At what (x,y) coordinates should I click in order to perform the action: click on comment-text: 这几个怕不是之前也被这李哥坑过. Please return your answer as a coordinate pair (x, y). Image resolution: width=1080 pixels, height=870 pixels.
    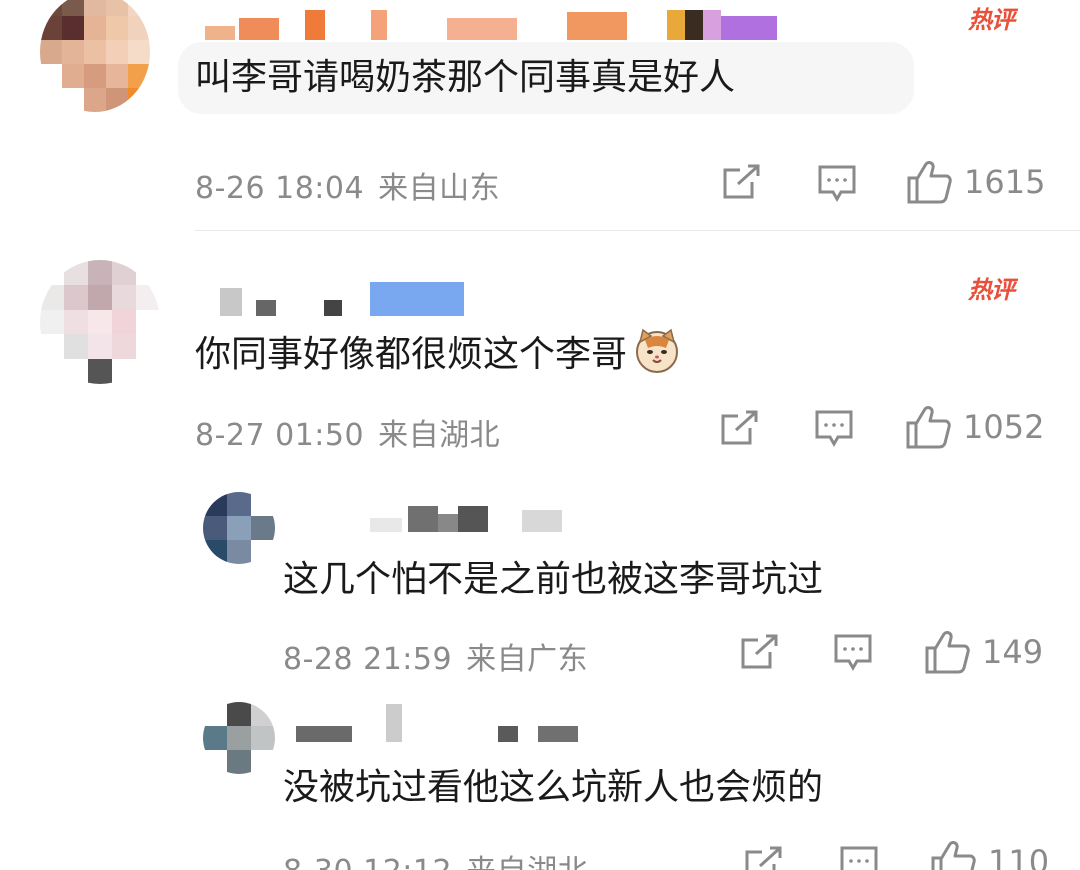
    Looking at the image, I should click on (553, 580).